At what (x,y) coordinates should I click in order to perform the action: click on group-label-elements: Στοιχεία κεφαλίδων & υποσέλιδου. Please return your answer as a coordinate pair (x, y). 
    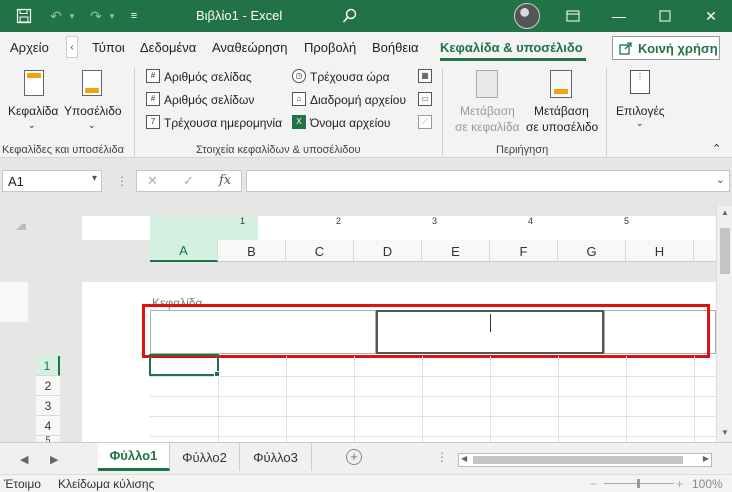
    Looking at the image, I should click on (278, 150).